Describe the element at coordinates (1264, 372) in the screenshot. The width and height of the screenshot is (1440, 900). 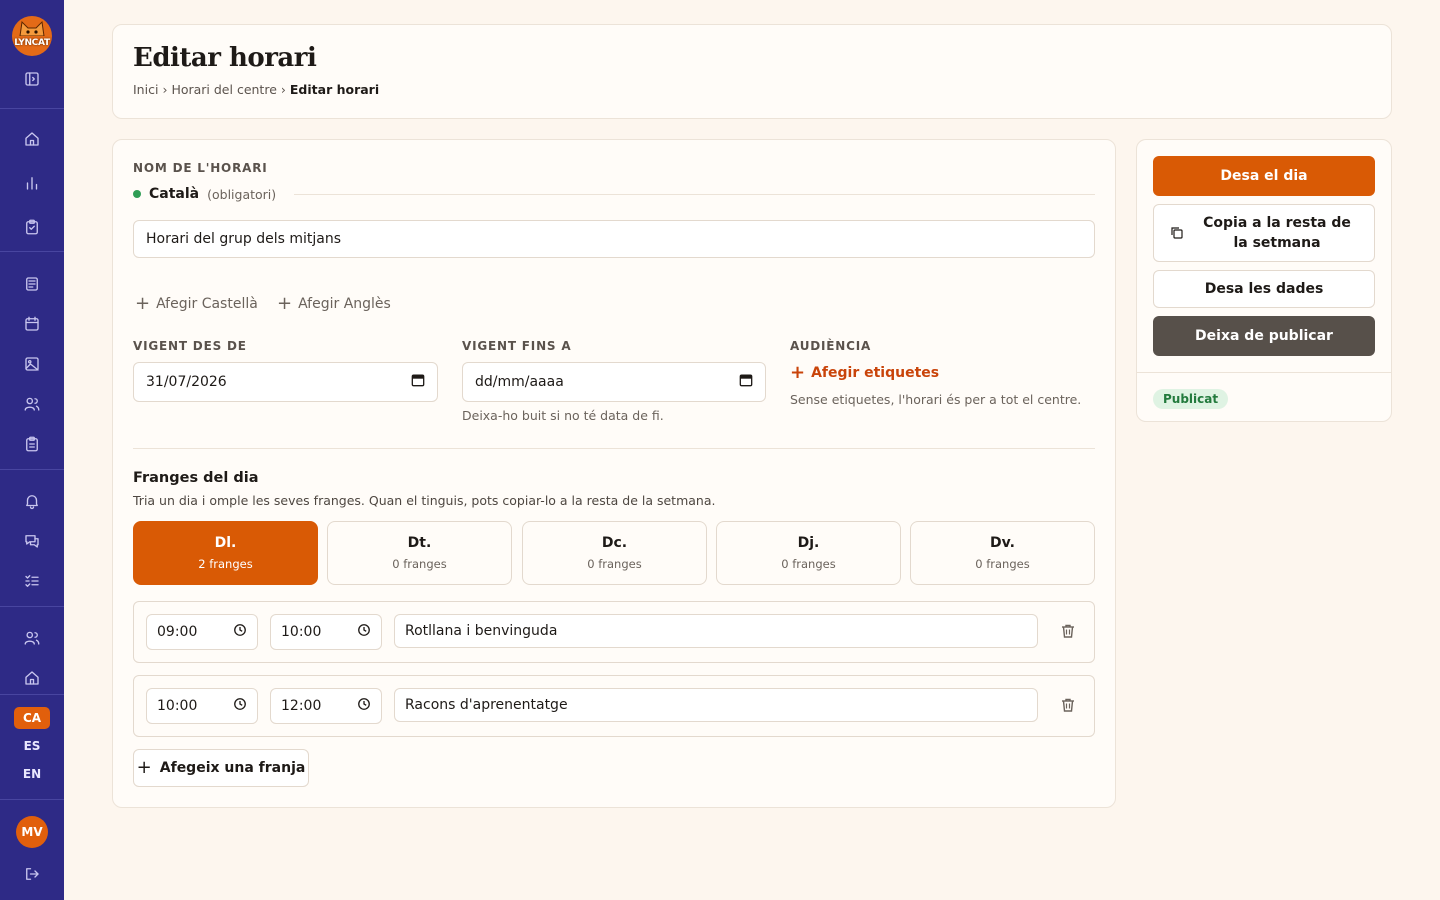
I see `panel-divider` at that location.